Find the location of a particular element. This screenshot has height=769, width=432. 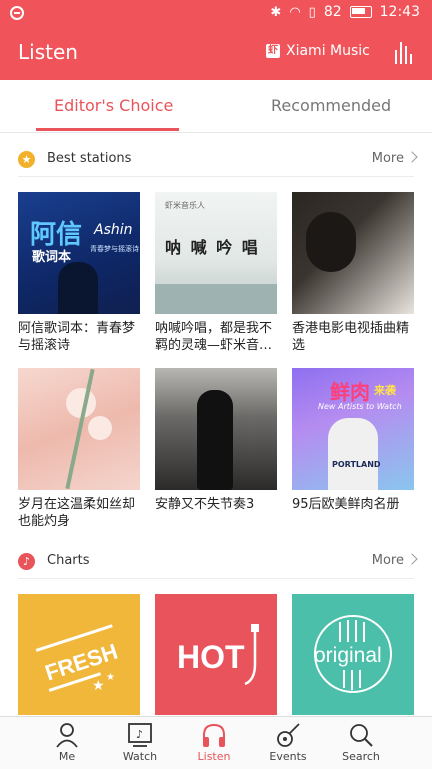

station-title: 阿信歌词本：青春梦与摇滚诗 is located at coordinates (77, 337).